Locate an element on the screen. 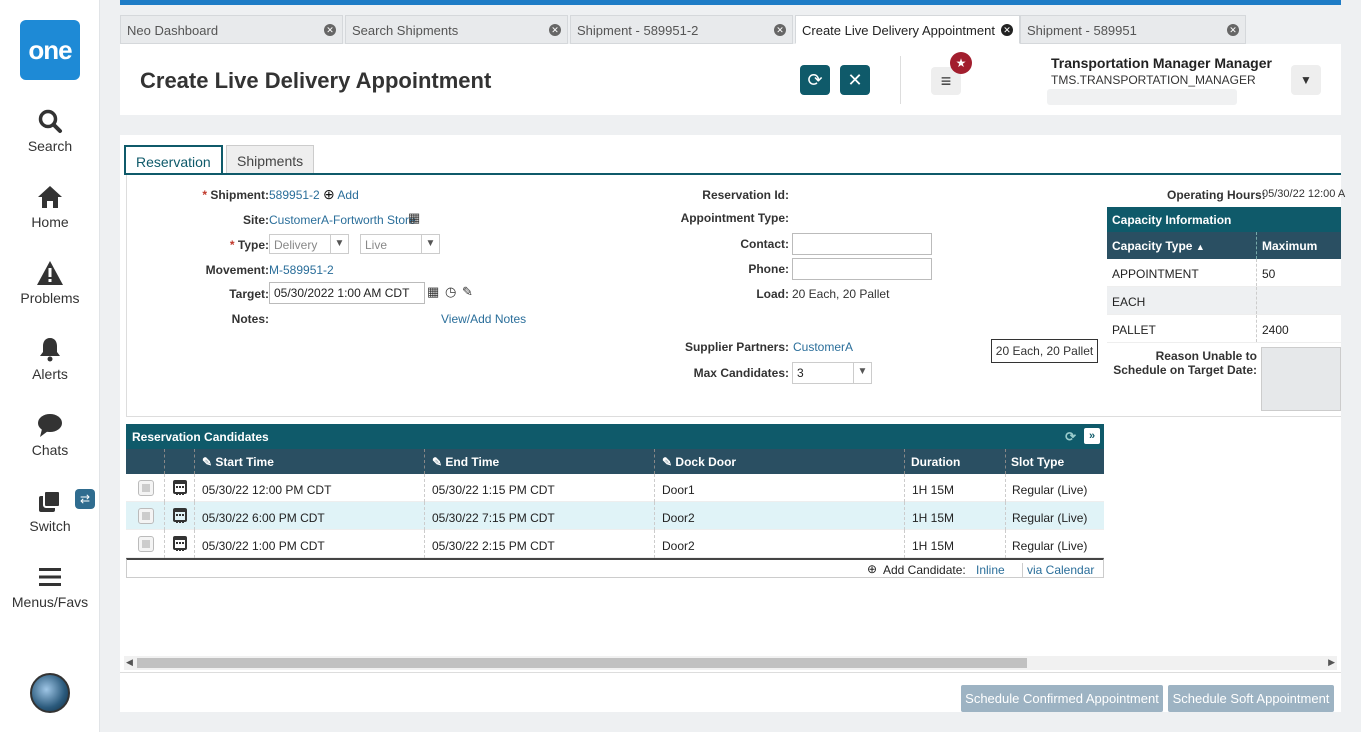 The height and width of the screenshot is (732, 1361). site-calendar-icon: ▦ is located at coordinates (414, 218).